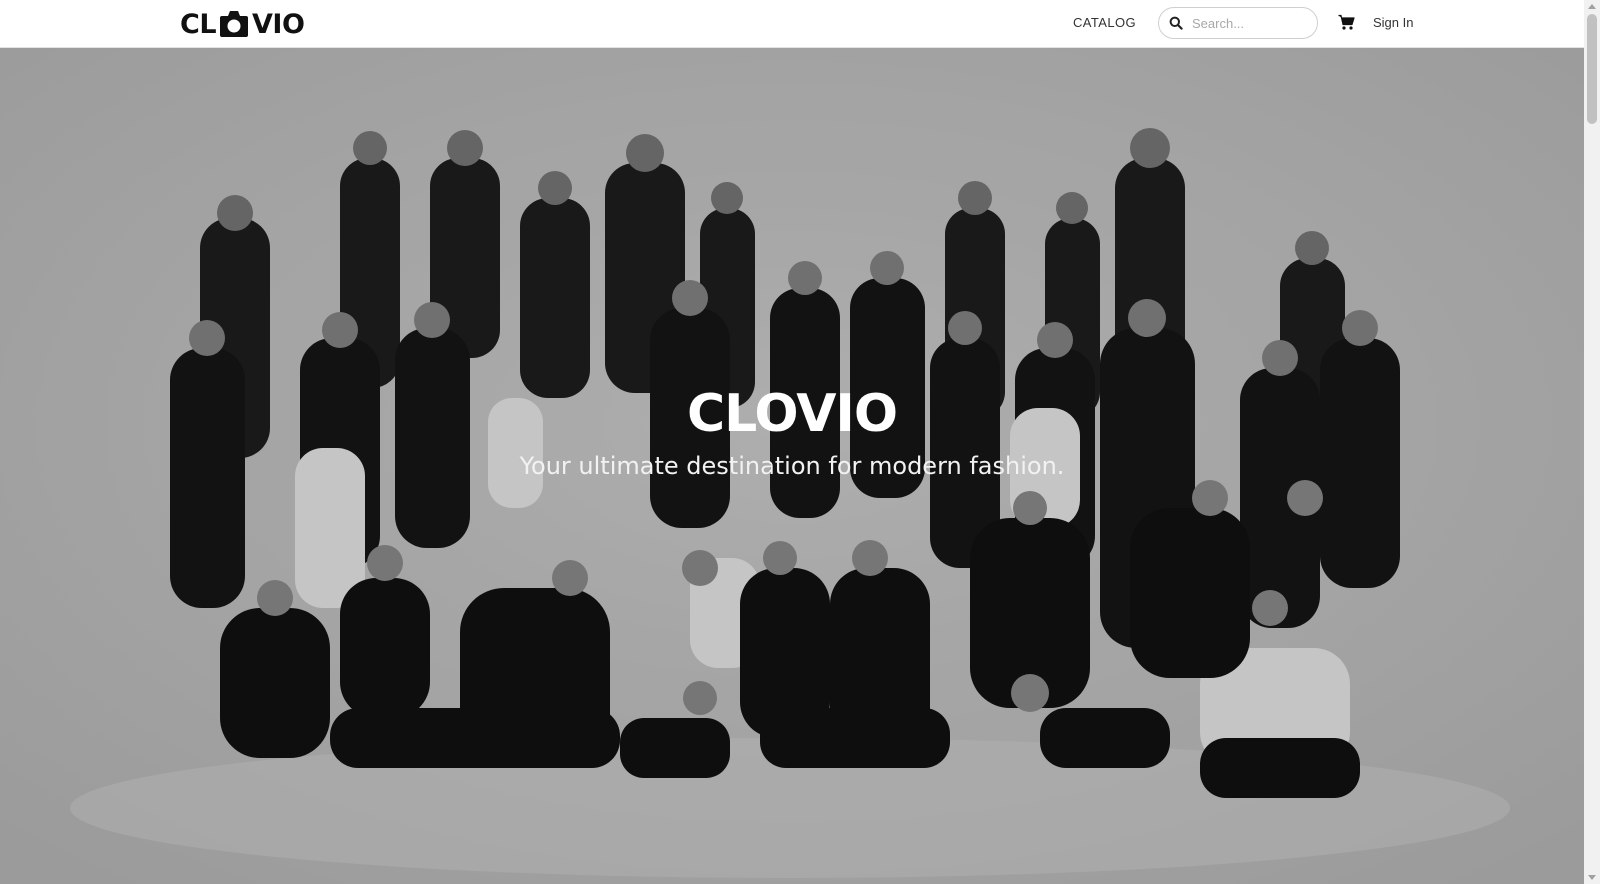 The height and width of the screenshot is (884, 1600). I want to click on brand-logo: CL VIO, so click(242, 24).